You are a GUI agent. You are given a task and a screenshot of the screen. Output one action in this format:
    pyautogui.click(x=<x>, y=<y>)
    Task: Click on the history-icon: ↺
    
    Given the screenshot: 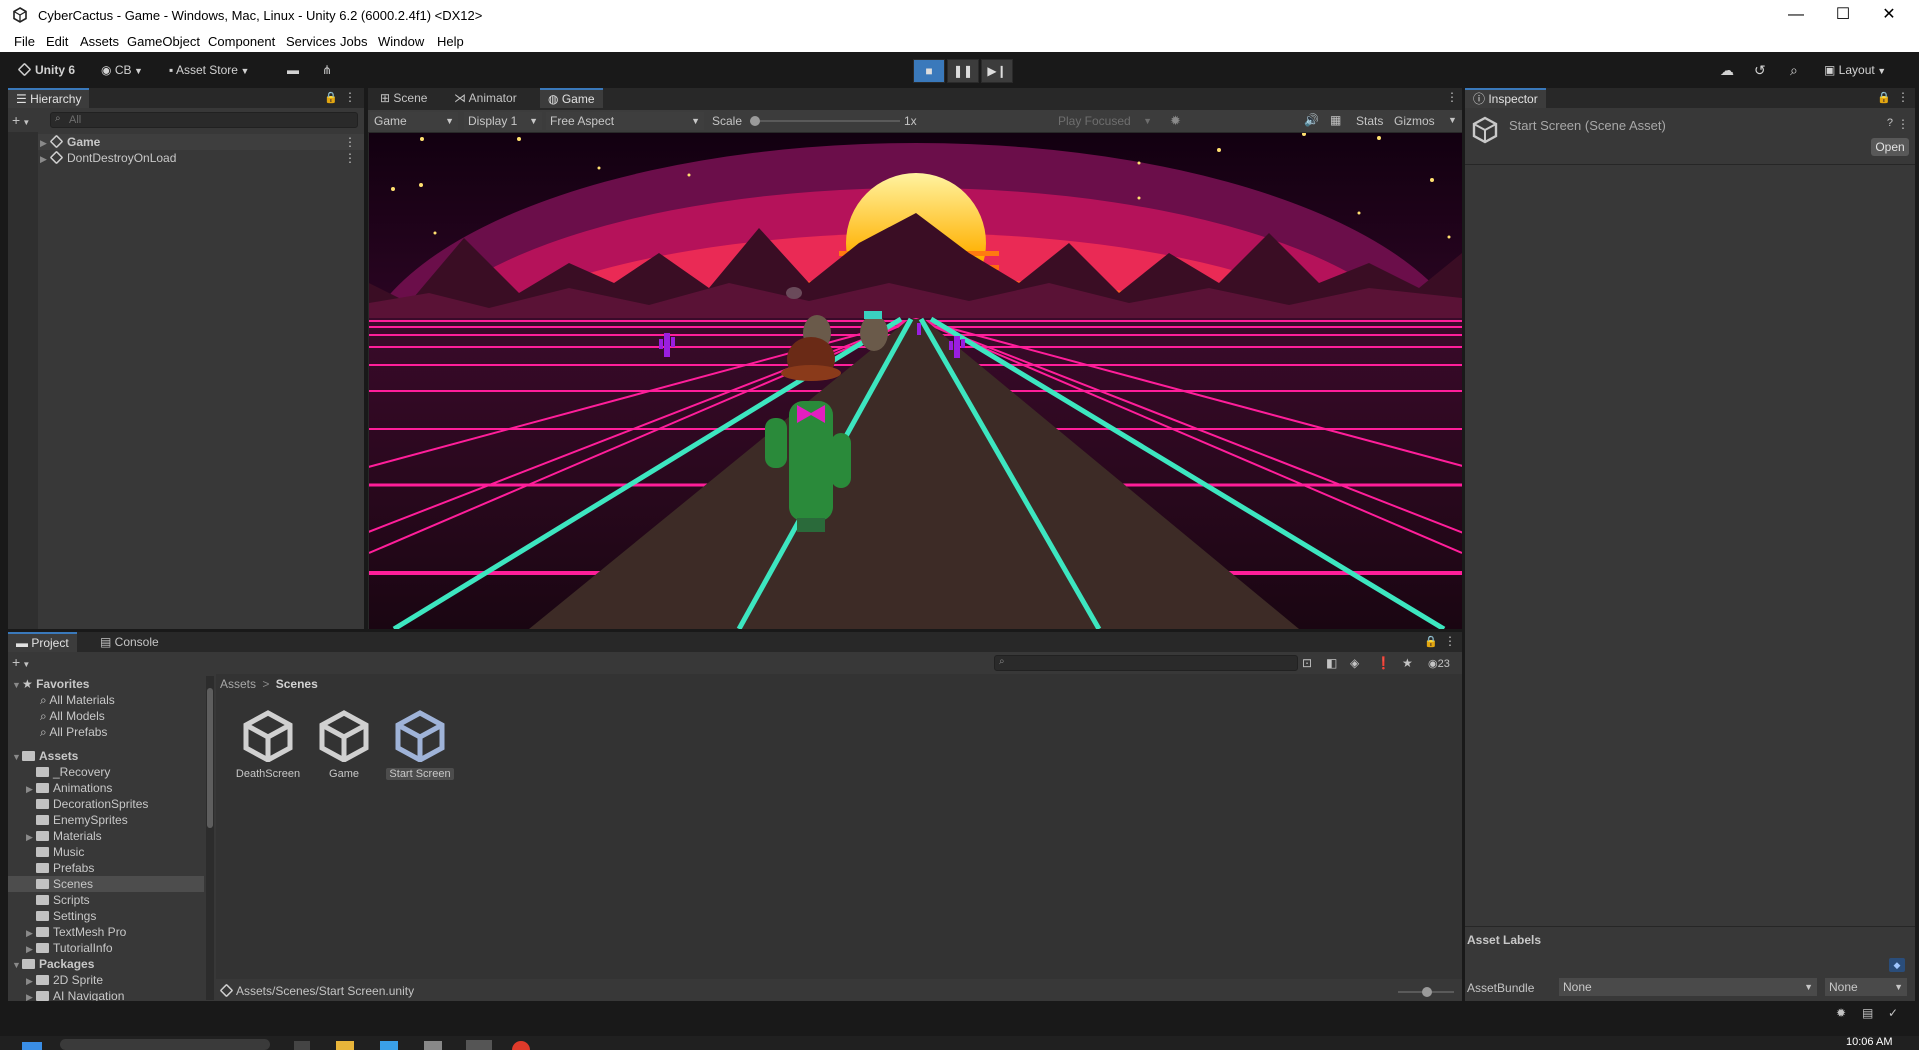 What is the action you would take?
    pyautogui.click(x=1760, y=70)
    